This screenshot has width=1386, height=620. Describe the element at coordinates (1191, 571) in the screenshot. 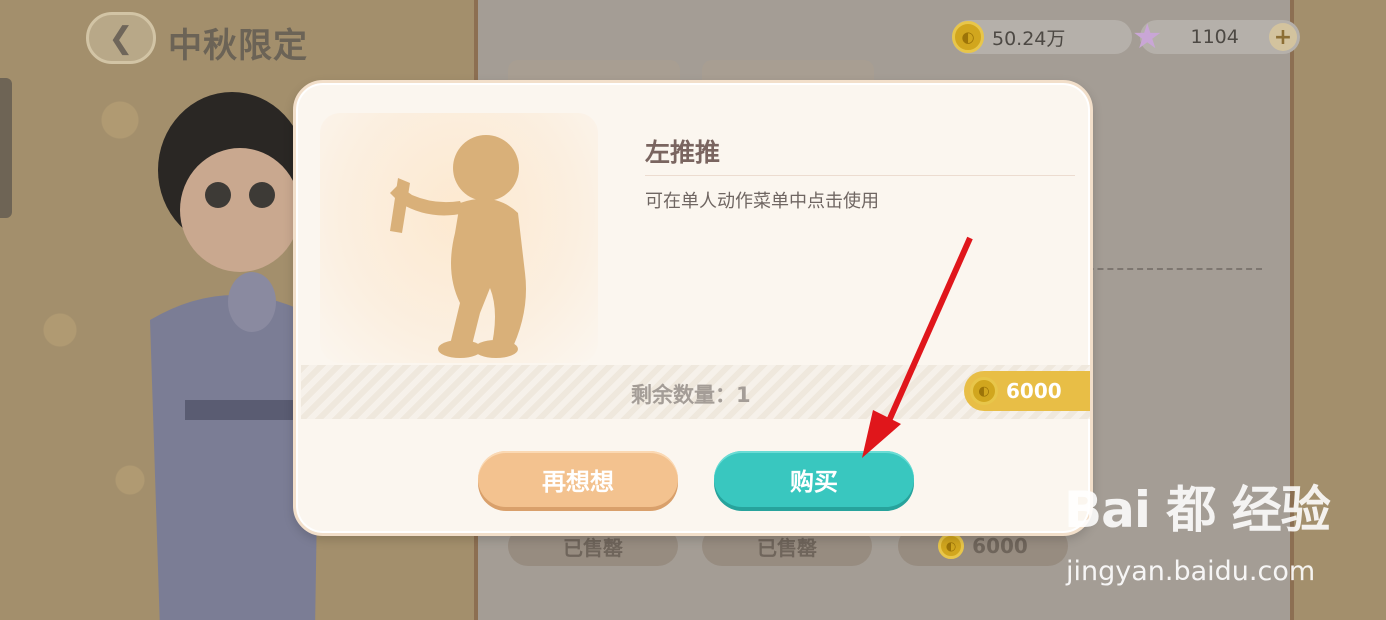

I see `watermark-url: jingyan.baidu.com` at that location.